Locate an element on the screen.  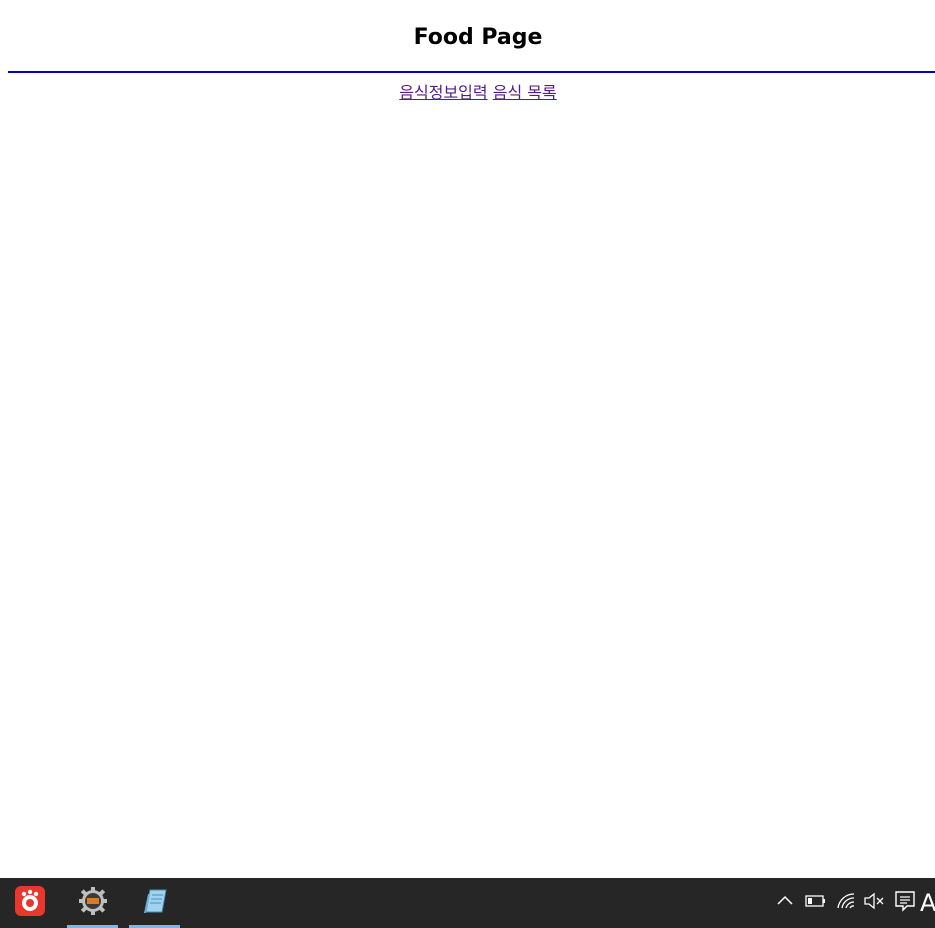
wifi-icon is located at coordinates (846, 903).